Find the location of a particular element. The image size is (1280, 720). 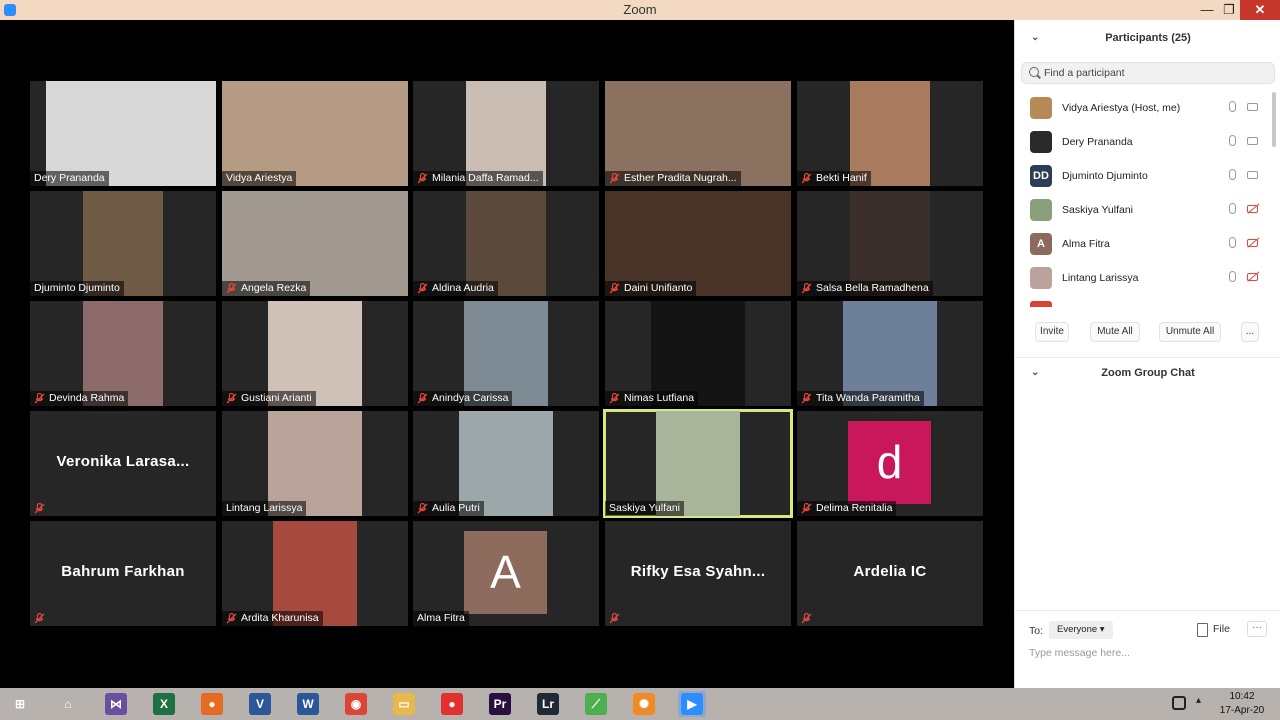

taskbar-chrome-button: ◉ is located at coordinates (356, 704).